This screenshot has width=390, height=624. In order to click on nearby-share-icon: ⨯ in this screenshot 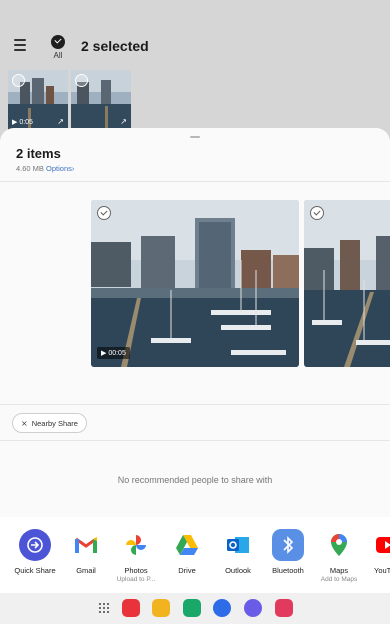, I will do `click(24, 423)`.